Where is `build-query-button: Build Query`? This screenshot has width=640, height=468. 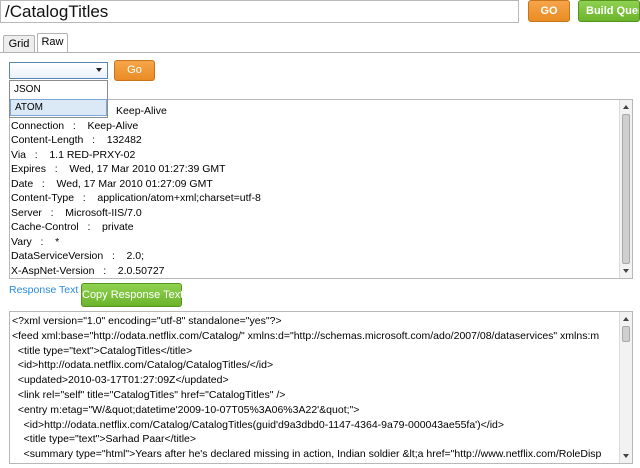 build-query-button: Build Query is located at coordinates (609, 11).